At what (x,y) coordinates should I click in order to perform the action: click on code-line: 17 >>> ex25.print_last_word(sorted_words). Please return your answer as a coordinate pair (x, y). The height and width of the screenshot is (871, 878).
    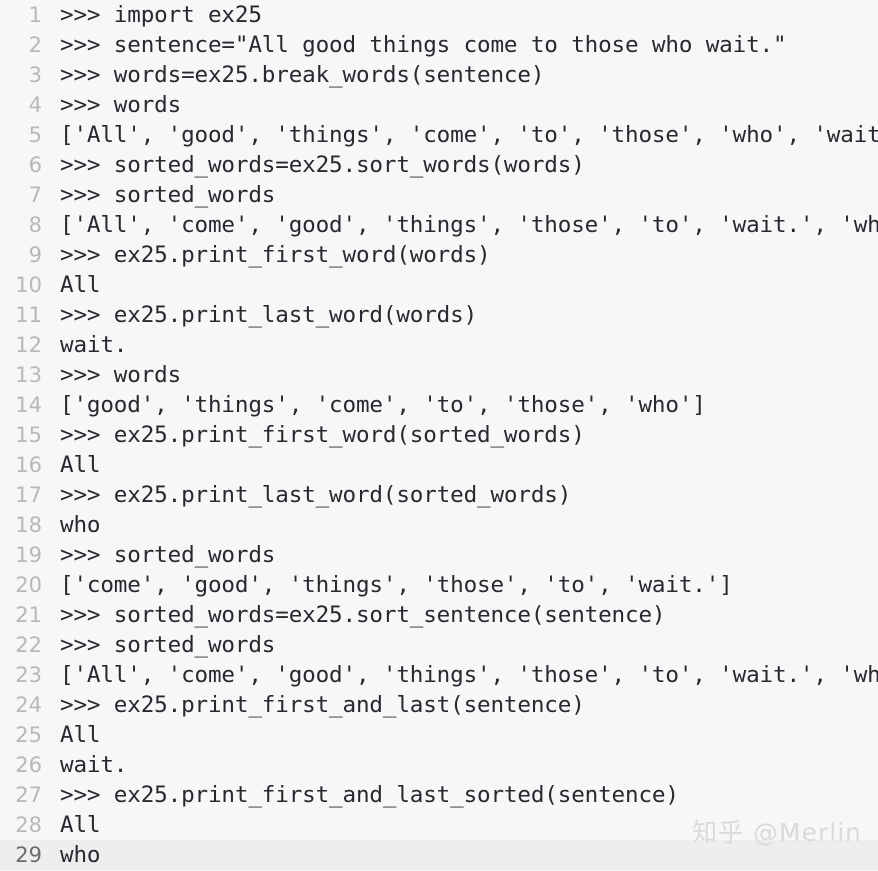
    Looking at the image, I should click on (439, 495).